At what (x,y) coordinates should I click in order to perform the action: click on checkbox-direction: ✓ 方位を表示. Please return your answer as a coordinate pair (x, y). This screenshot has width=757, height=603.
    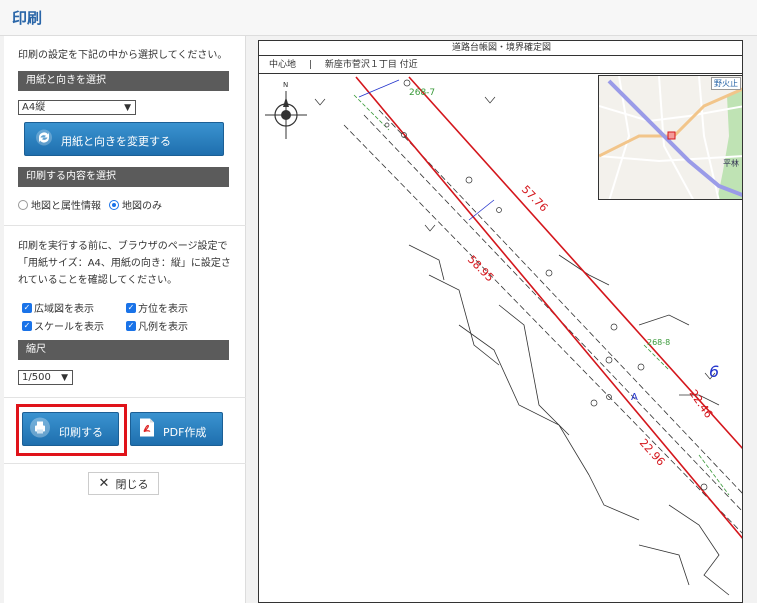
    Looking at the image, I should click on (157, 307).